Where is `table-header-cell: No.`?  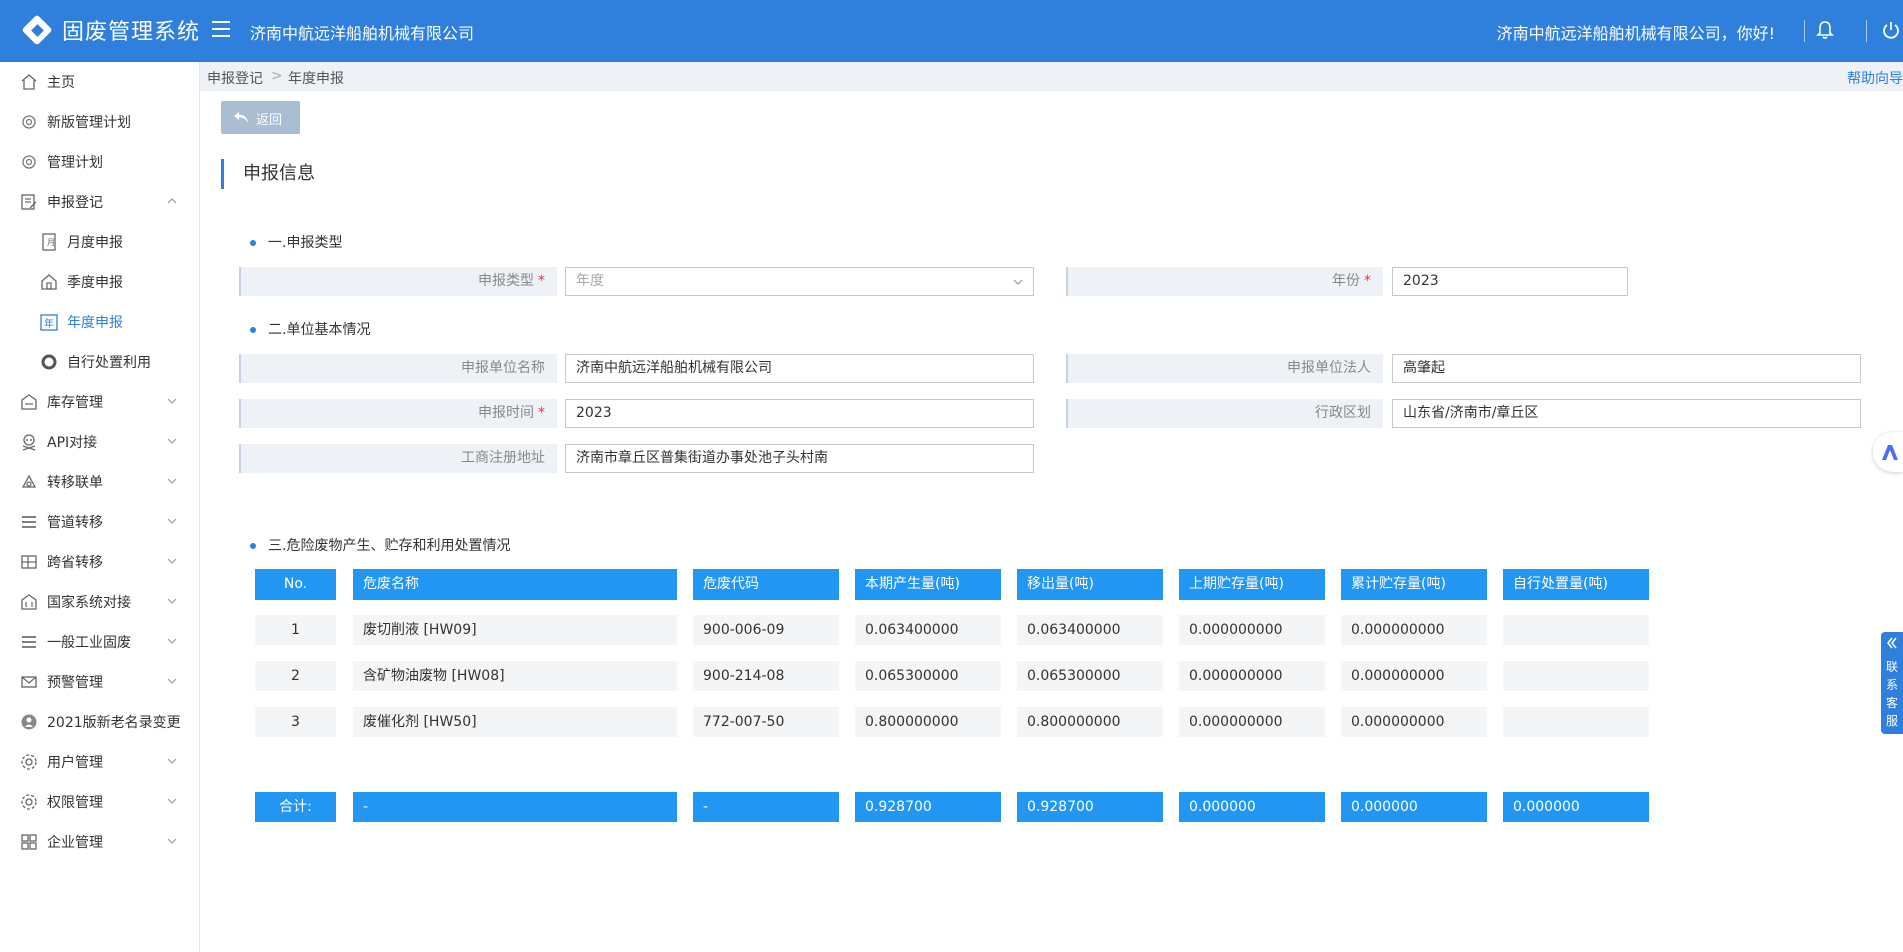 table-header-cell: No. is located at coordinates (295, 584).